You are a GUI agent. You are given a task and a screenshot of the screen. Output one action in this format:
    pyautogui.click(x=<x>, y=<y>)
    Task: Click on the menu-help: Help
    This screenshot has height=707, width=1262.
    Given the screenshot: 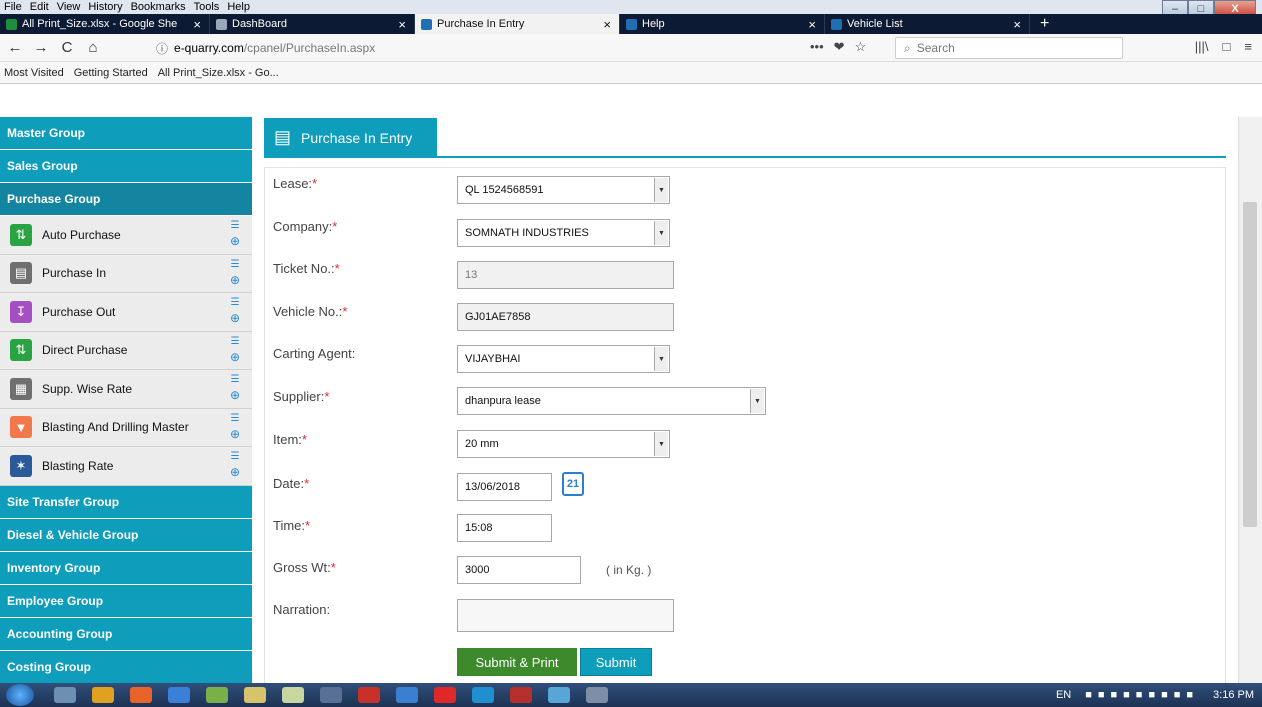 What is the action you would take?
    pyautogui.click(x=238, y=7)
    